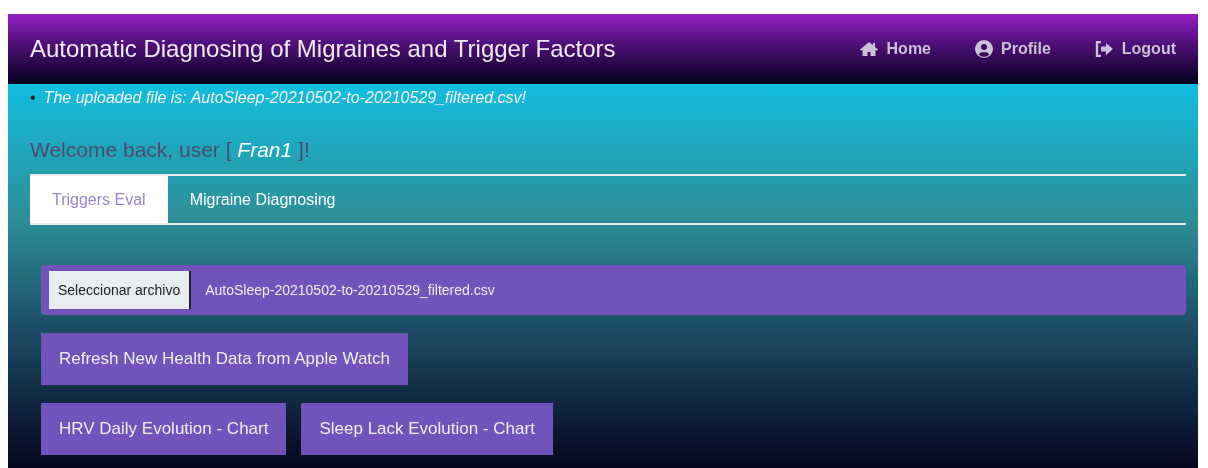 The height and width of the screenshot is (468, 1208). I want to click on user-icon, so click(984, 49).